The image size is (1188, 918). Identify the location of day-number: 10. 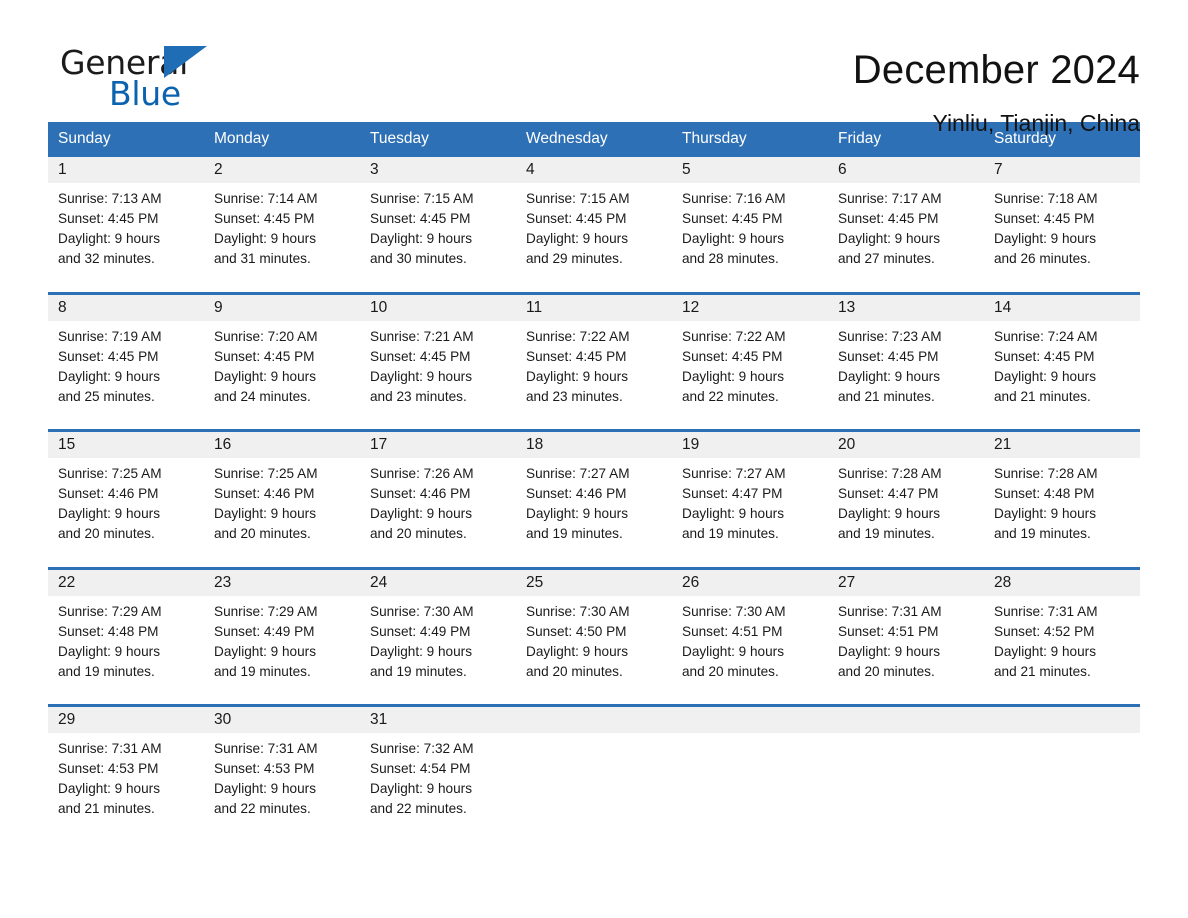
(438, 306).